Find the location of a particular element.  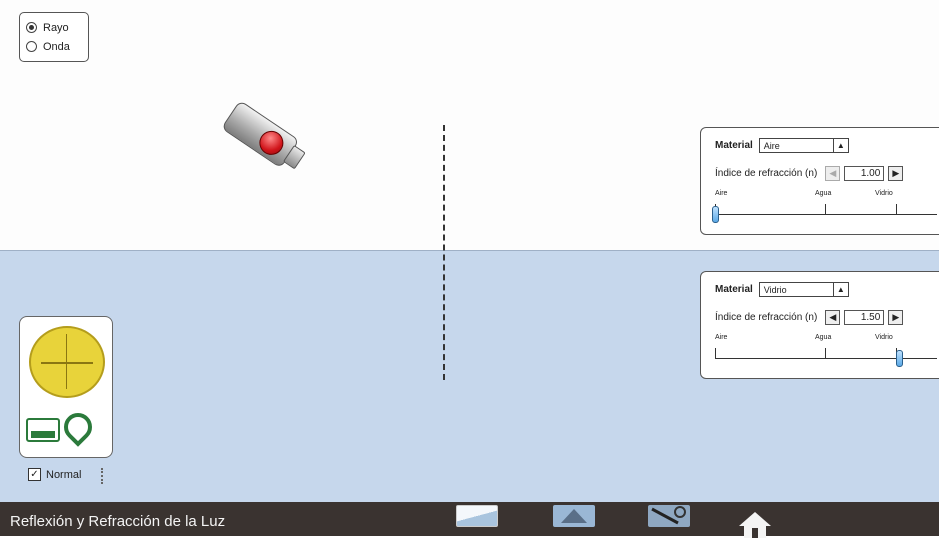

index-value: 1.50 is located at coordinates (864, 317).